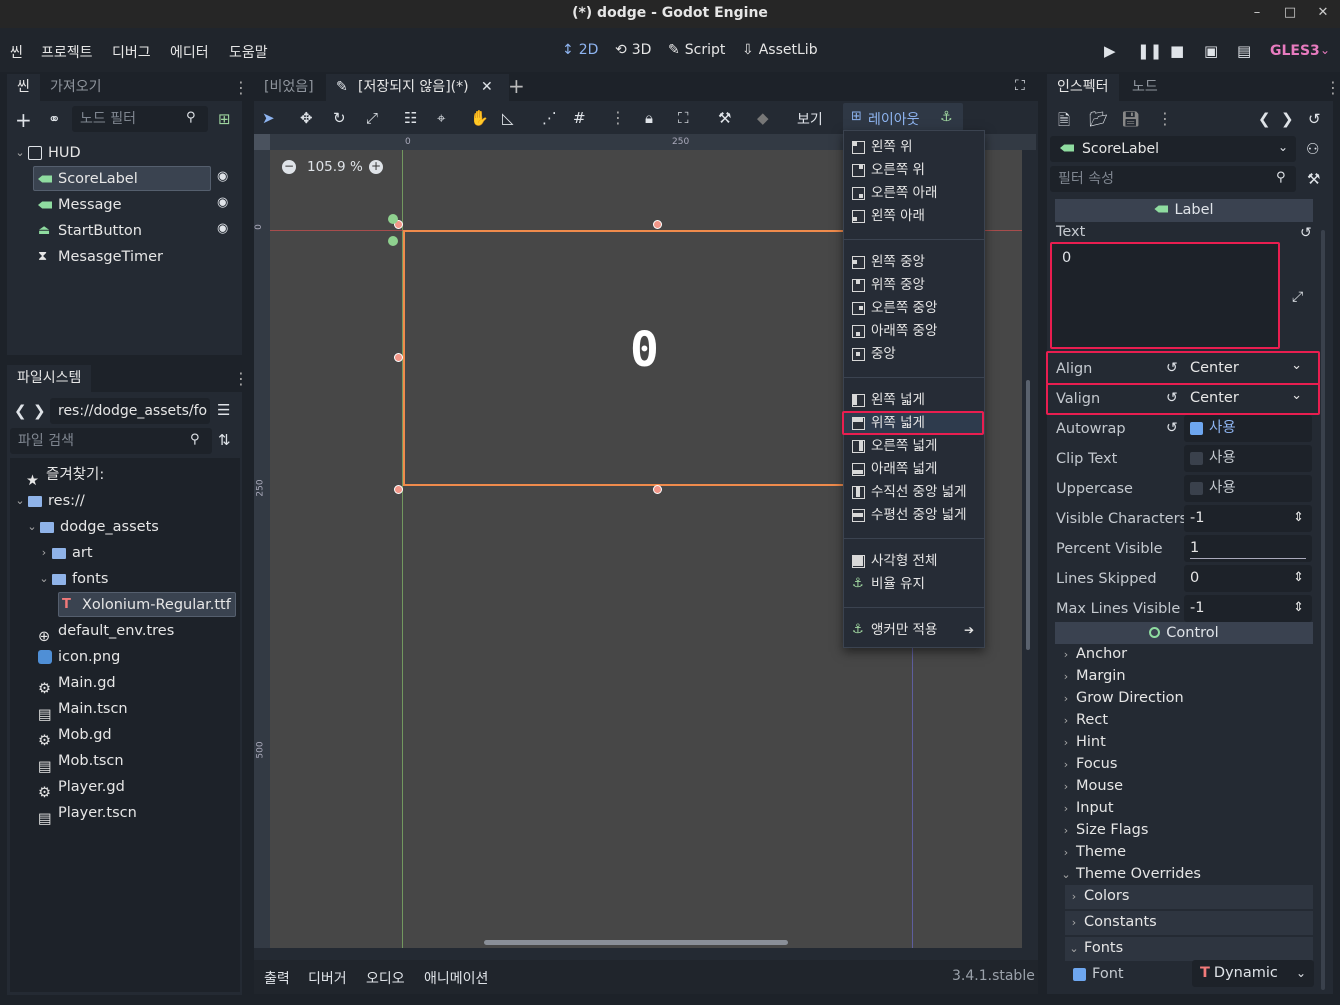 This screenshot has width=1340, height=1005. I want to click on history-icon: ↺, so click(1314, 119).